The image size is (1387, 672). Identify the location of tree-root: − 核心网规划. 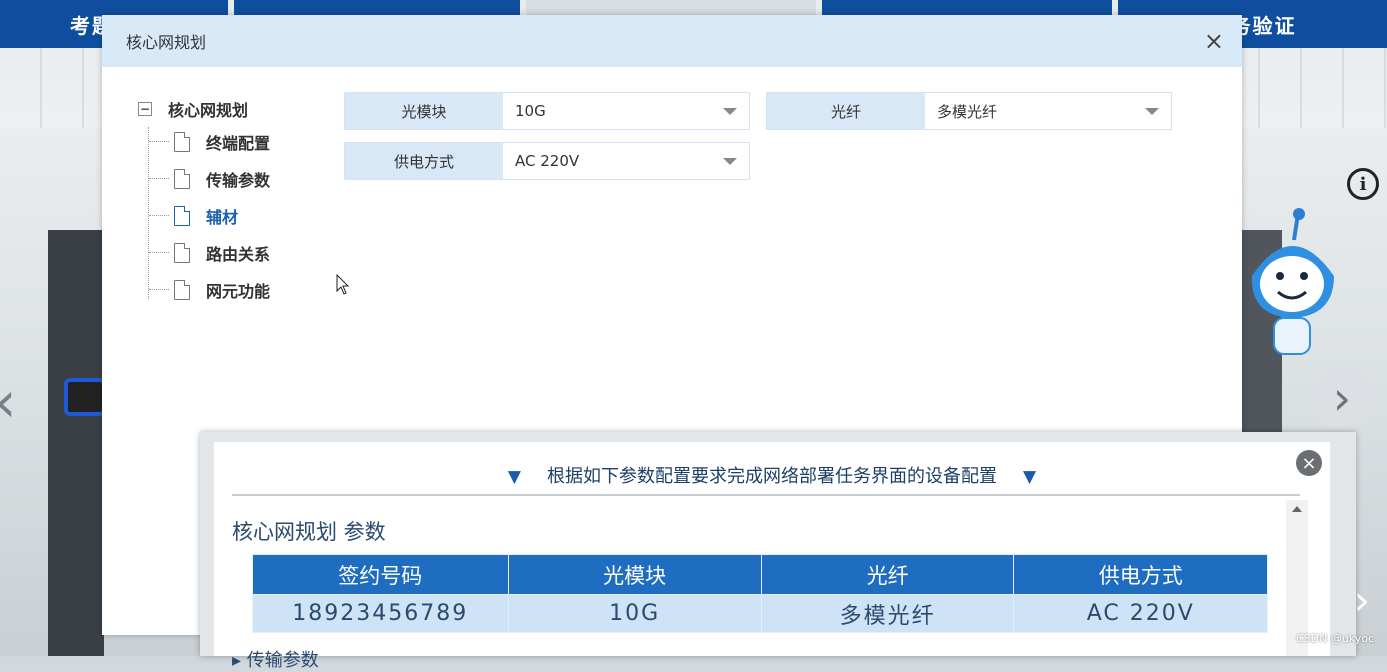
(204, 109).